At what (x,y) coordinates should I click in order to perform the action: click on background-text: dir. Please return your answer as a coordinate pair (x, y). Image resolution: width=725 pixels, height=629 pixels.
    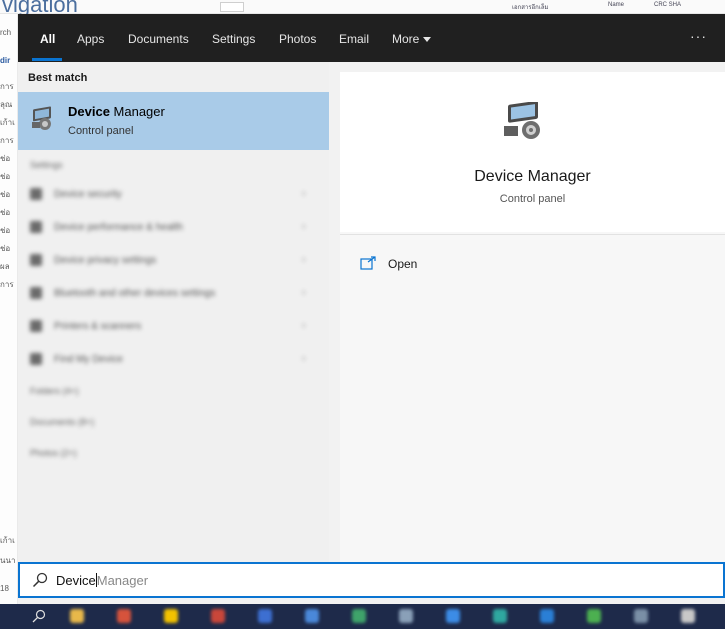
    Looking at the image, I should click on (5, 60).